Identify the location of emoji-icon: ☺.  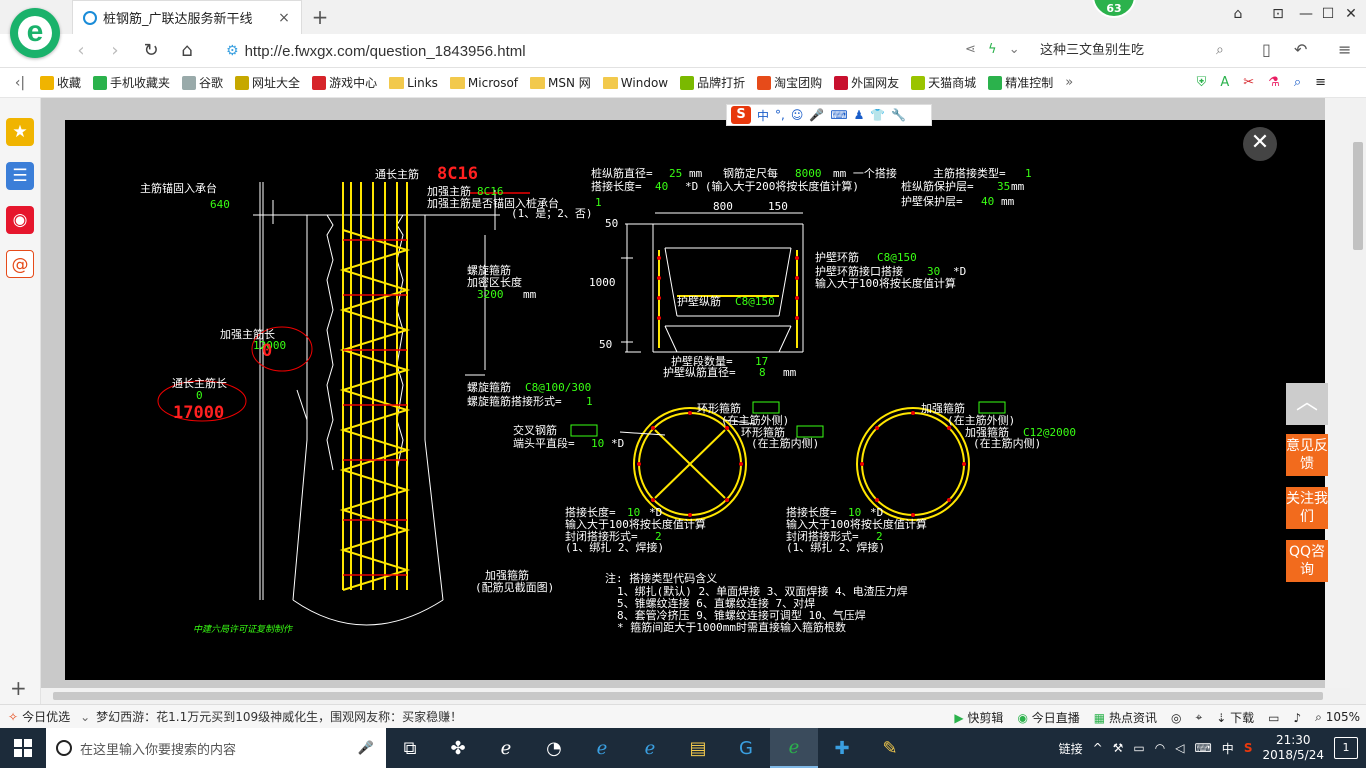
(797, 115).